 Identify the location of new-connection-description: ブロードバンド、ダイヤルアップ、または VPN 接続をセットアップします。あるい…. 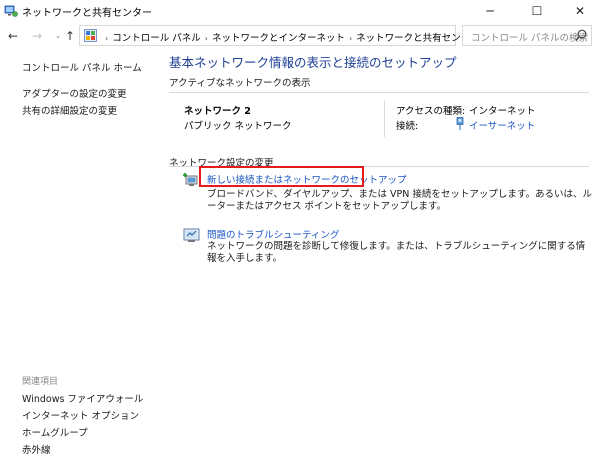
(399, 200).